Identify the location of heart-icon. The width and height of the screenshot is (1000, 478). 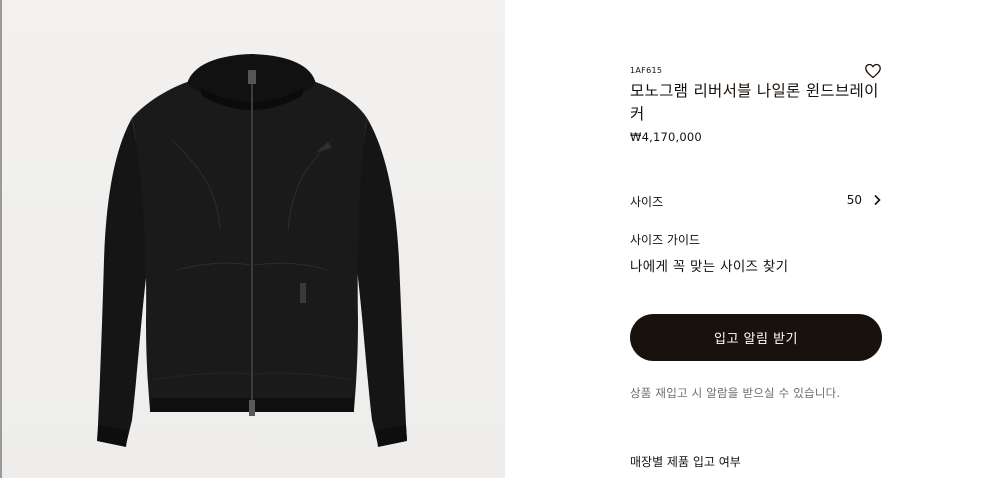
(873, 71).